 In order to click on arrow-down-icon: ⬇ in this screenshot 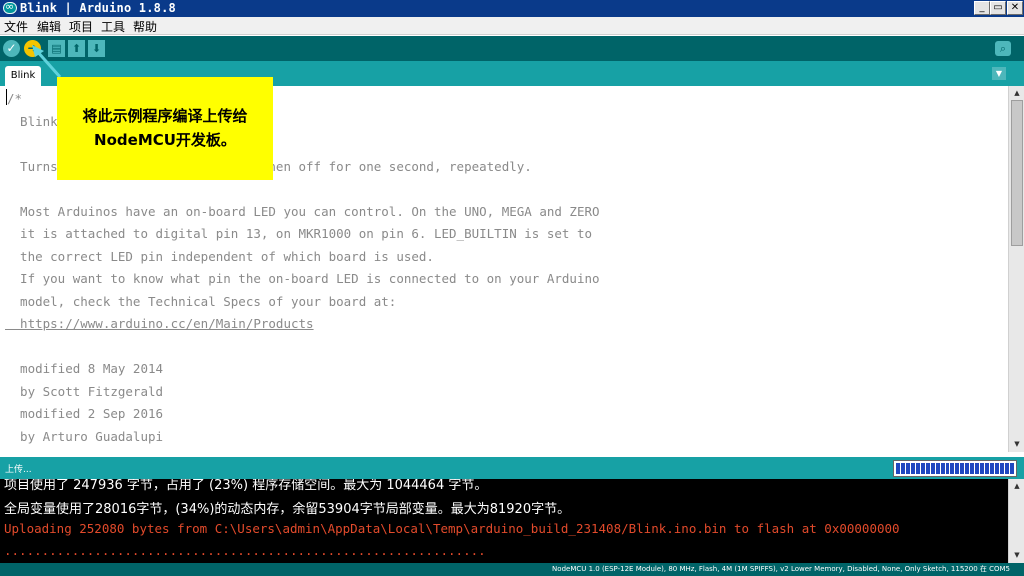, I will do `click(96, 48)`.